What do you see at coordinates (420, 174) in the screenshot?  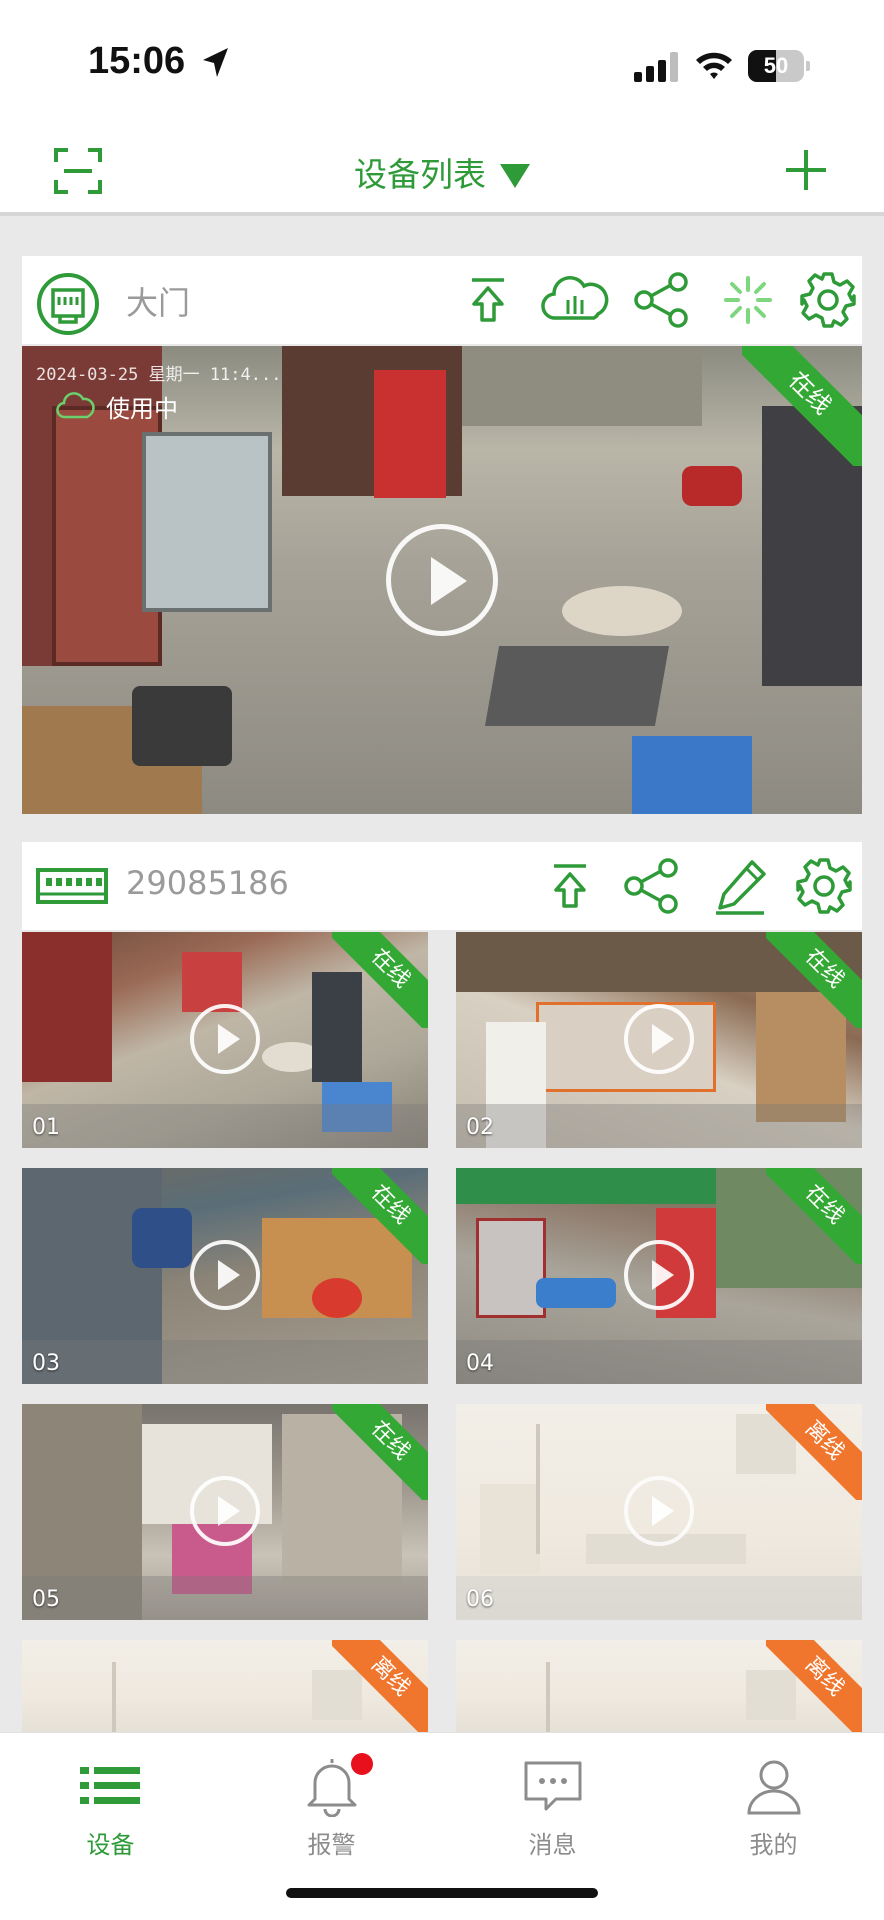 I see `nav-title-text: 设备列表` at bounding box center [420, 174].